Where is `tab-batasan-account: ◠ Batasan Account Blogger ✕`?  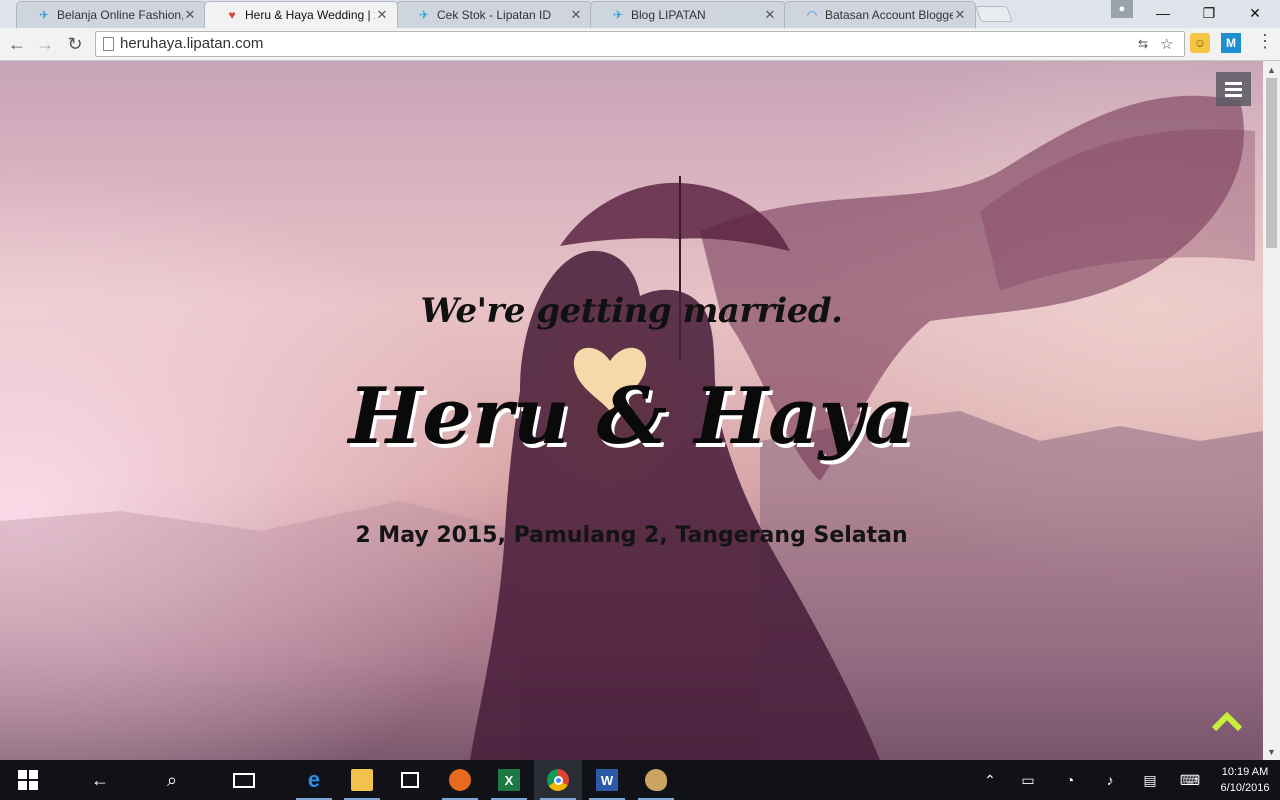
tab-batasan-account: ◠ Batasan Account Blogger ✕ is located at coordinates (880, 14).